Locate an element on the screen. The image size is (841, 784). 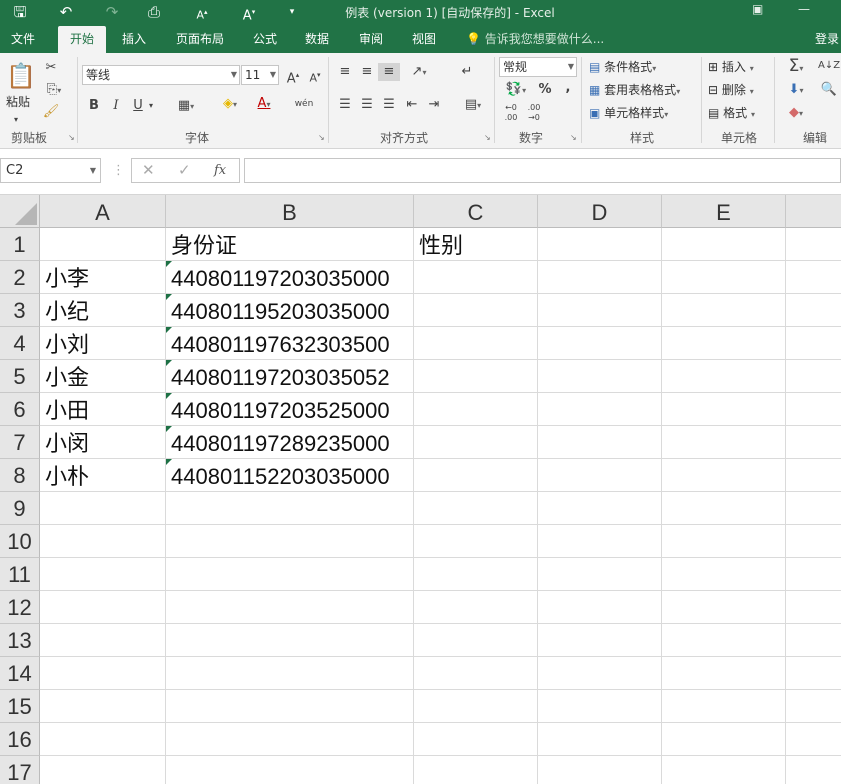
cell-f14 is located at coordinates (813, 673).